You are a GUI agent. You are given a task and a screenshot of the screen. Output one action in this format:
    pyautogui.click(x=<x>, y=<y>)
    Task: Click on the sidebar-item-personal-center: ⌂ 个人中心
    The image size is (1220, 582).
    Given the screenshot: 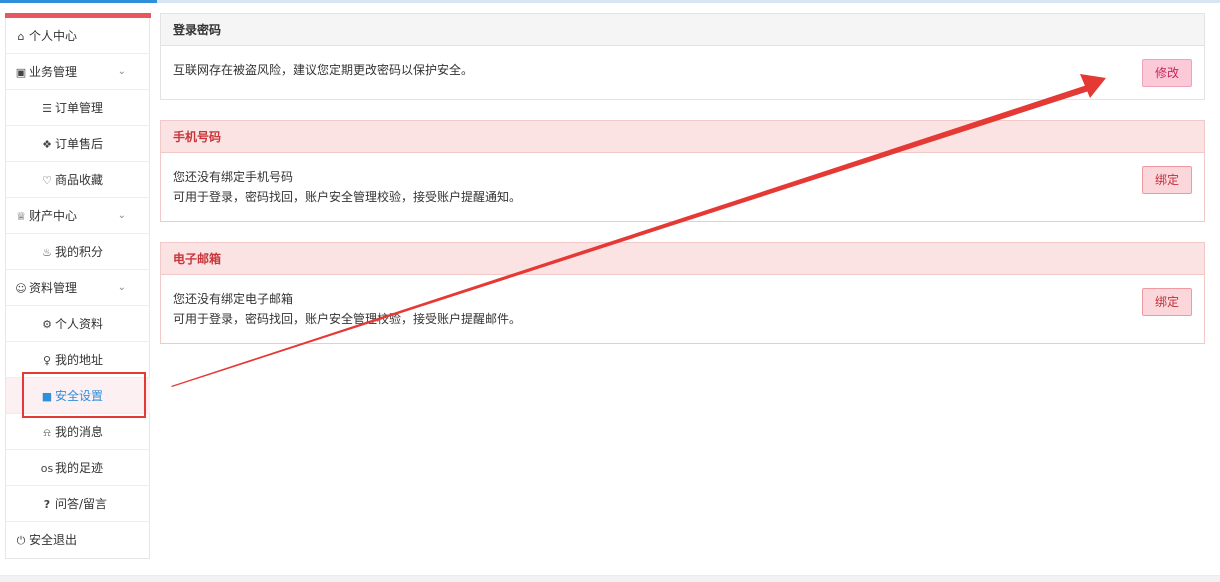 What is the action you would take?
    pyautogui.click(x=78, y=36)
    